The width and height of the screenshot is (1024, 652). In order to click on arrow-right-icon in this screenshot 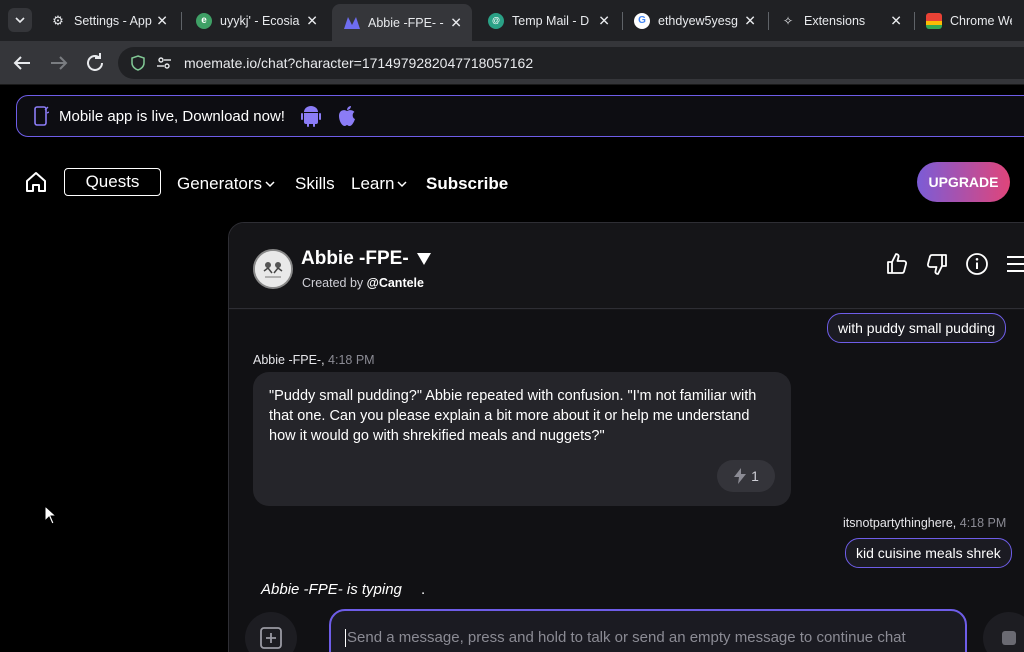, I will do `click(59, 63)`.